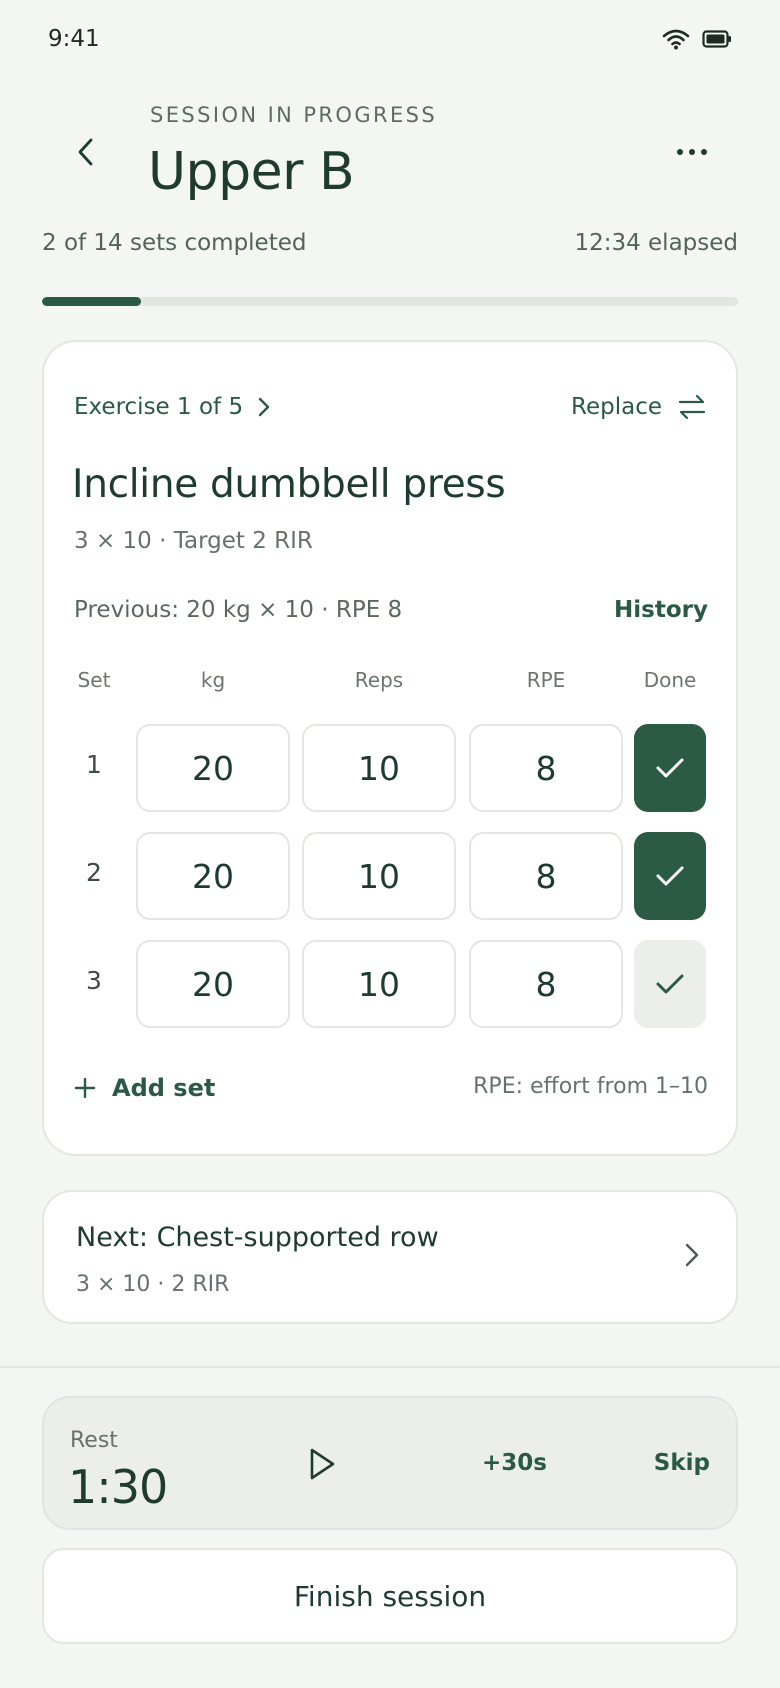  Describe the element at coordinates (294, 115) in the screenshot. I see `session-status-label: SESSION IN PROGRESS` at that location.